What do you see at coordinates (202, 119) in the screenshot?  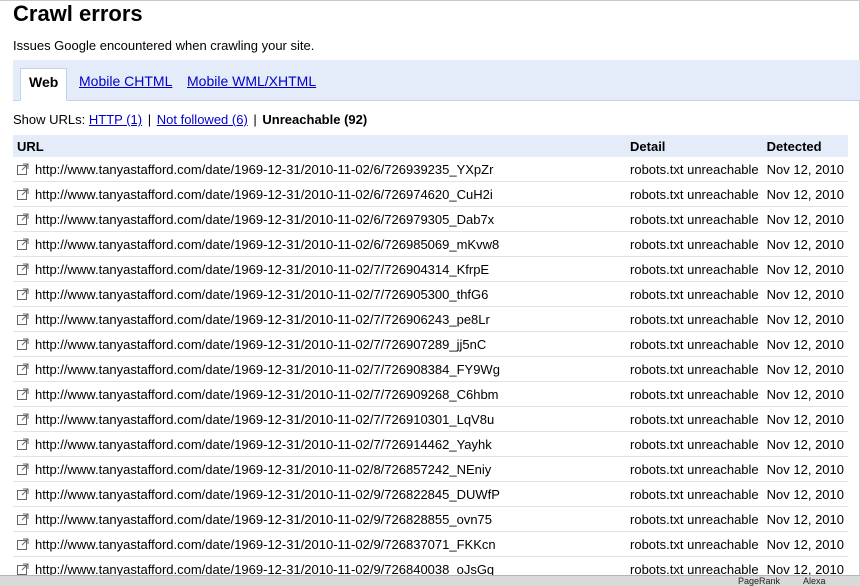 I see `filter-not-followed-link: Not followed (6)` at bounding box center [202, 119].